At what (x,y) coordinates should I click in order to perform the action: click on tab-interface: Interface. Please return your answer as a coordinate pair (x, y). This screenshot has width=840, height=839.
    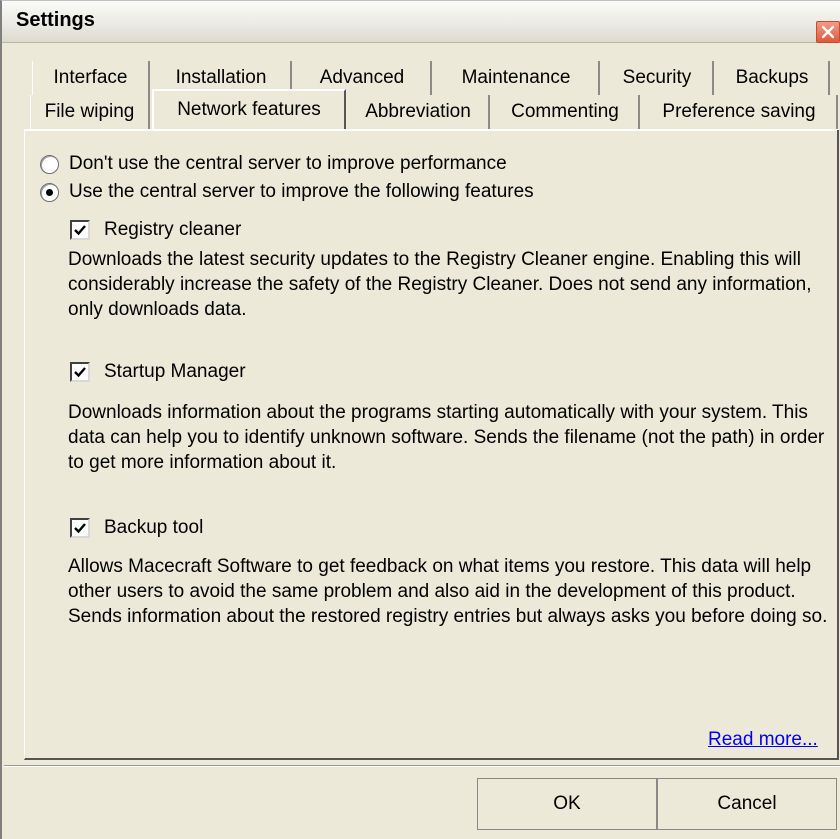
    Looking at the image, I should click on (91, 78).